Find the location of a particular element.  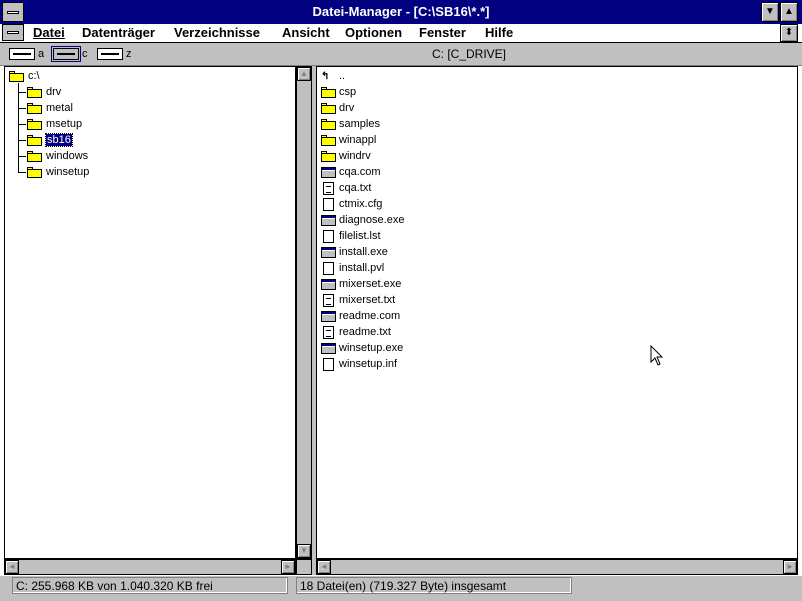

drive-c-button: c is located at coordinates (72, 54).